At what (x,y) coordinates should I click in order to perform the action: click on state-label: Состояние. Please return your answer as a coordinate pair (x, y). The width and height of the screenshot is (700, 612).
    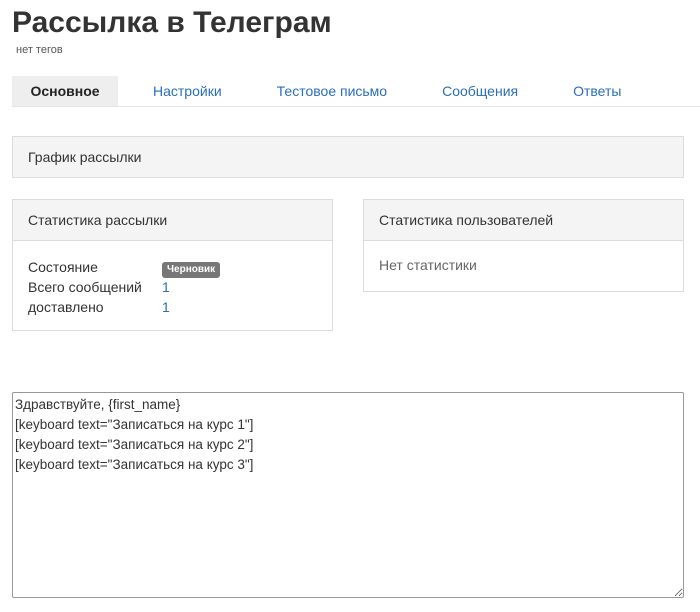
    Looking at the image, I should click on (63, 267).